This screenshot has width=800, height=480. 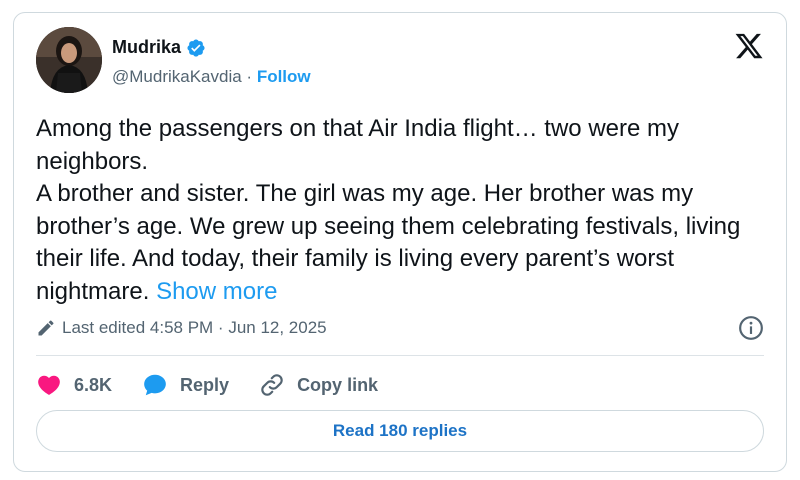 I want to click on action-bar: 6.8K Reply Copy link, so click(x=222, y=385).